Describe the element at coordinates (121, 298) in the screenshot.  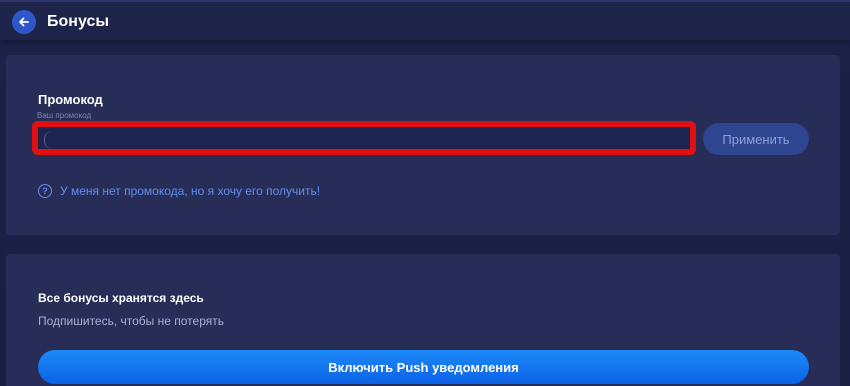
I see `push-heading: Все бонусы хранятся здесь` at that location.